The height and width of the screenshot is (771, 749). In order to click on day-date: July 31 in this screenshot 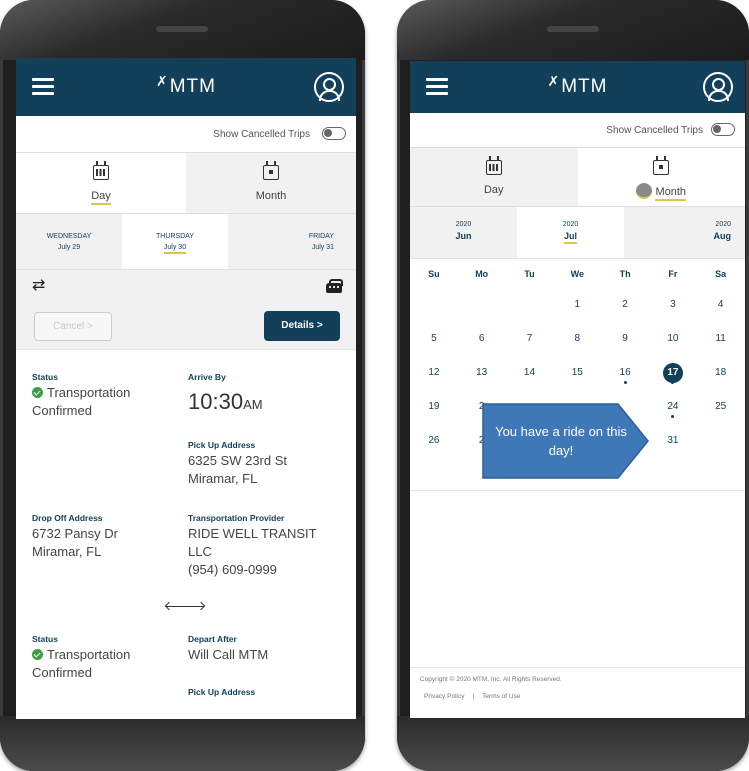, I will do `click(322, 247)`.